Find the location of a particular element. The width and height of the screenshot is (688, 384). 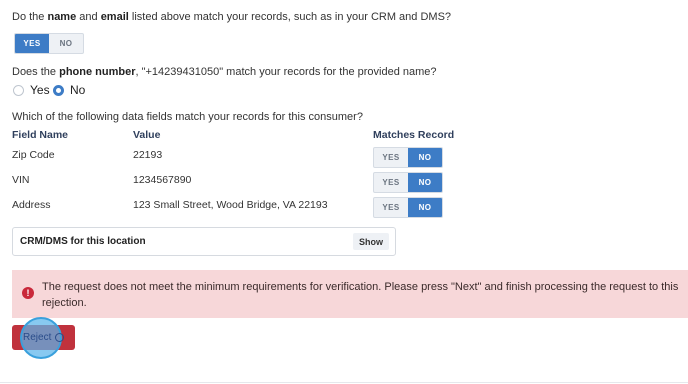

field-name-header: Field Name is located at coordinates (40, 135).